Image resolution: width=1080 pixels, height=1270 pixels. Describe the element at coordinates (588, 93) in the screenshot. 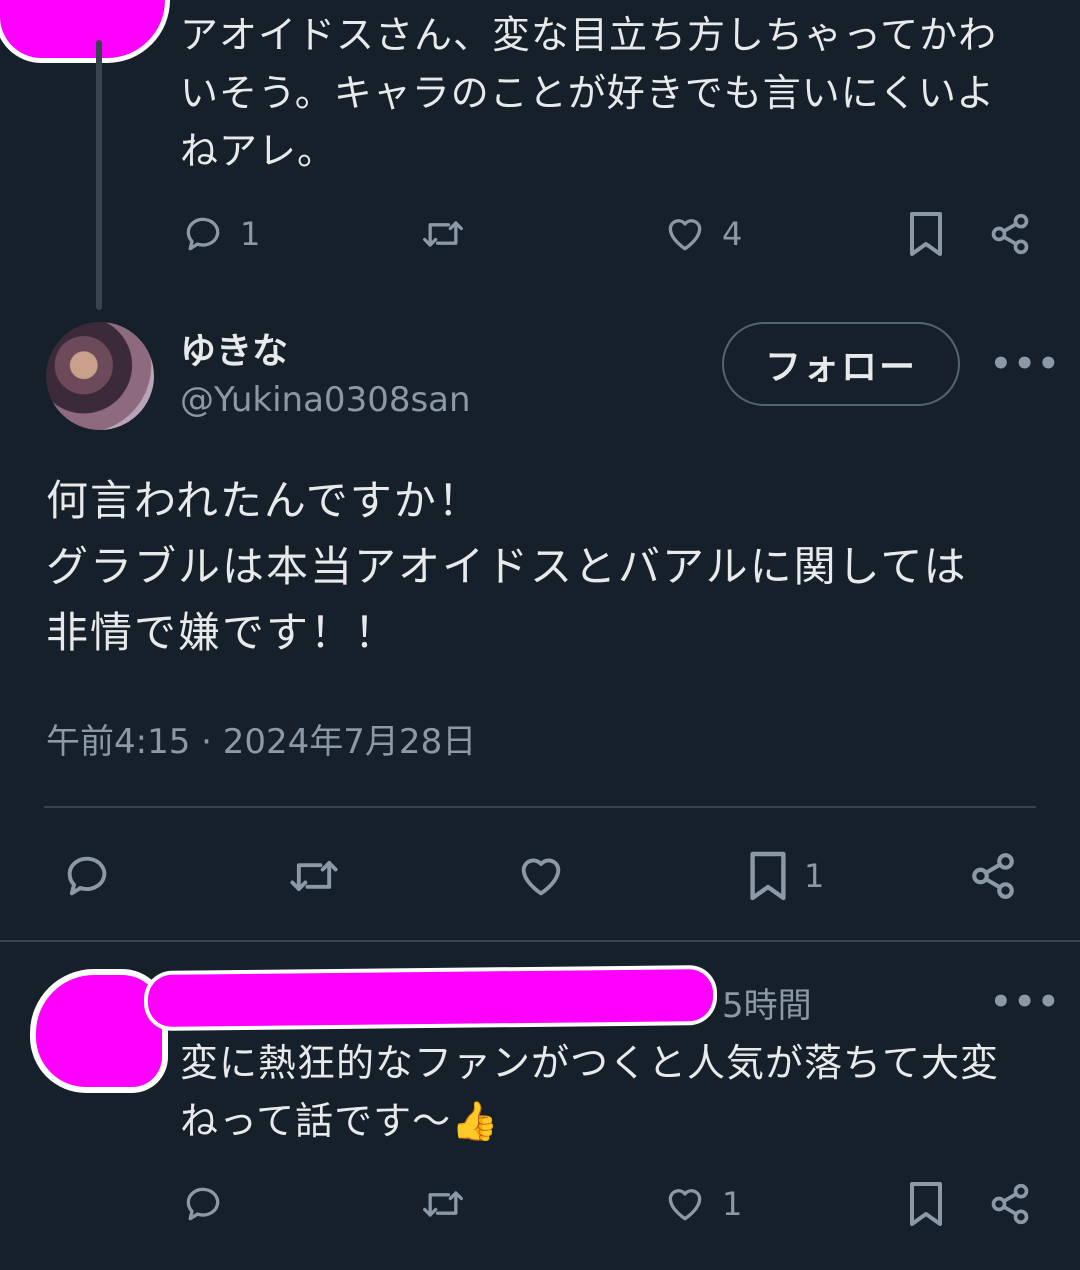

I see `post-text-line: いそう。キャラのことが好きでも言いにくいよ` at that location.